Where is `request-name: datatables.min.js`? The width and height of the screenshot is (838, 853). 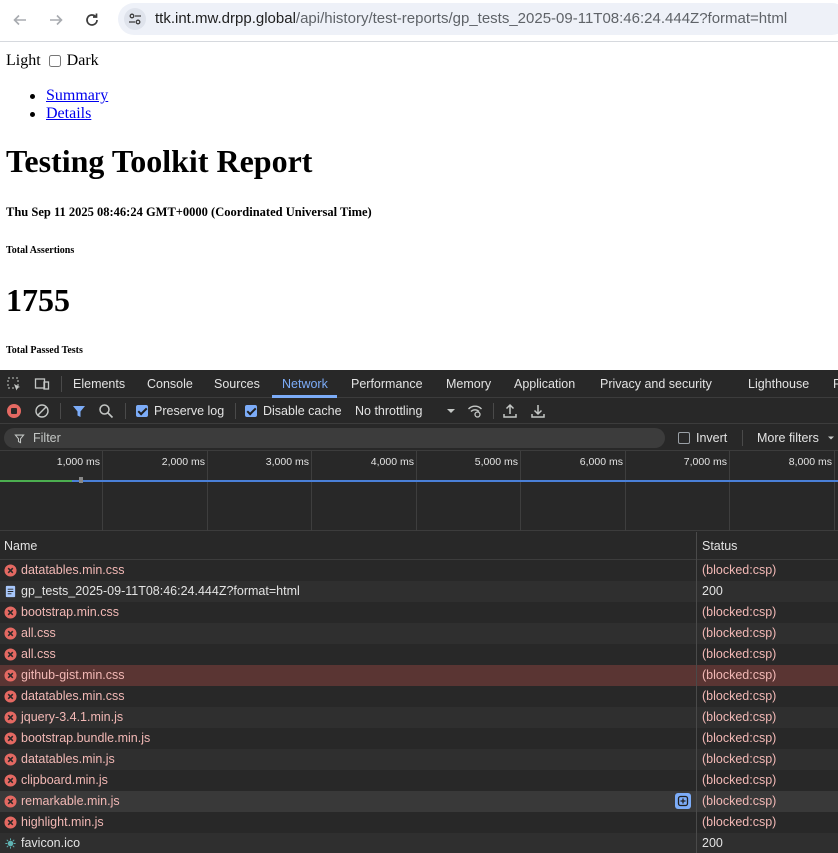 request-name: datatables.min.js is located at coordinates (68, 759).